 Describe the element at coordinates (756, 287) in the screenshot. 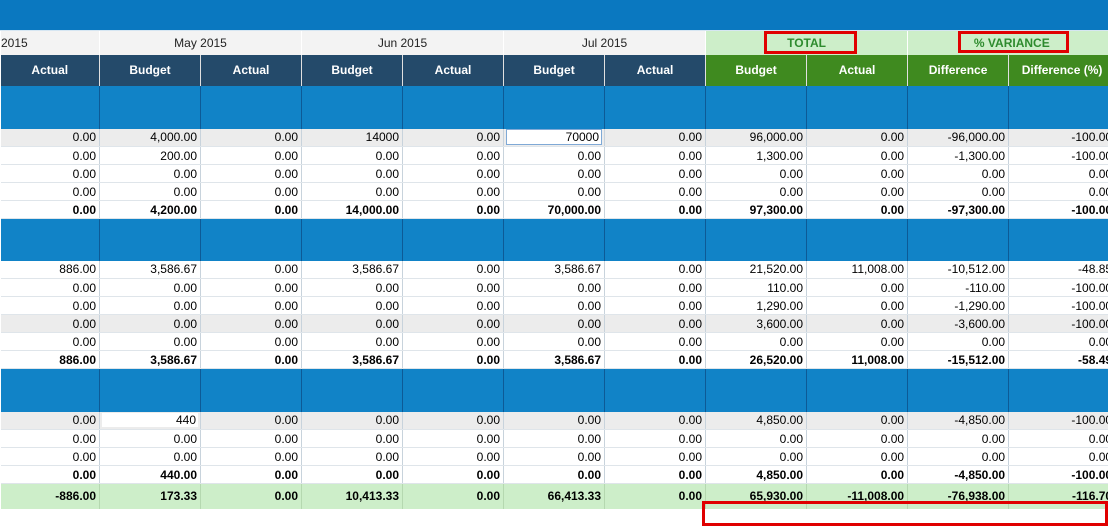

I see `table-cell: 110.00` at that location.